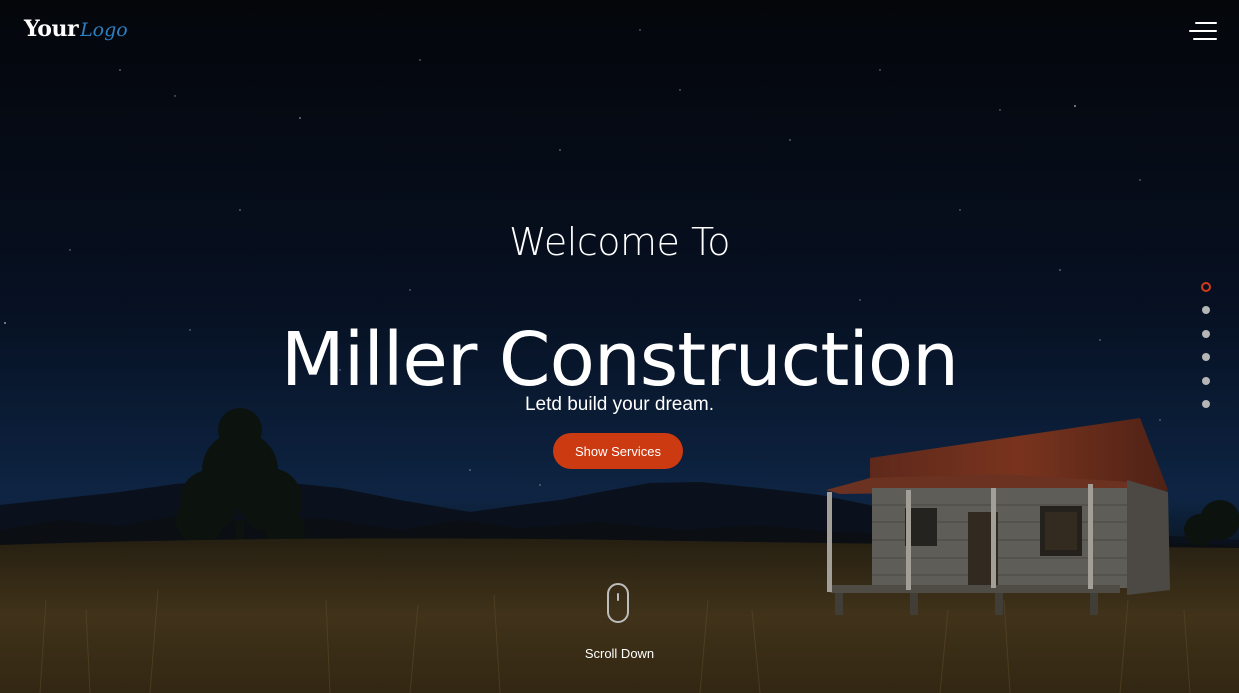  I want to click on hamburger-menu-icon, so click(1203, 32).